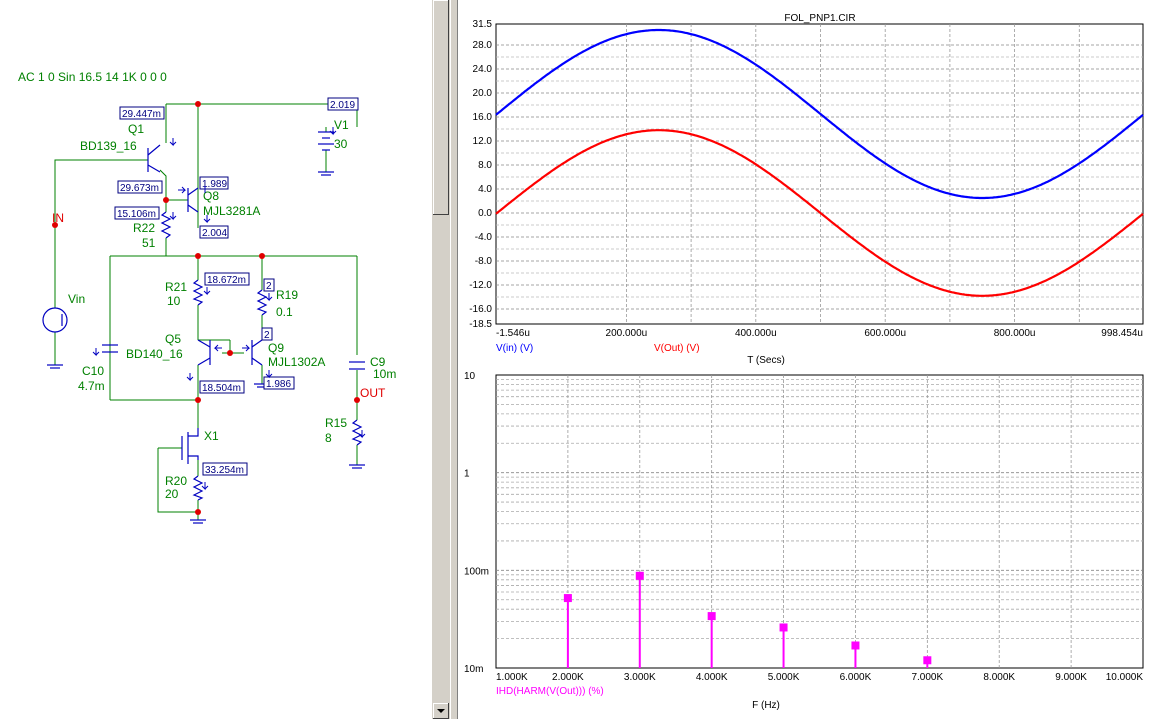 The width and height of the screenshot is (1155, 724). What do you see at coordinates (484, 261) in the screenshot?
I see `transient-ytick-label: -8.0` at bounding box center [484, 261].